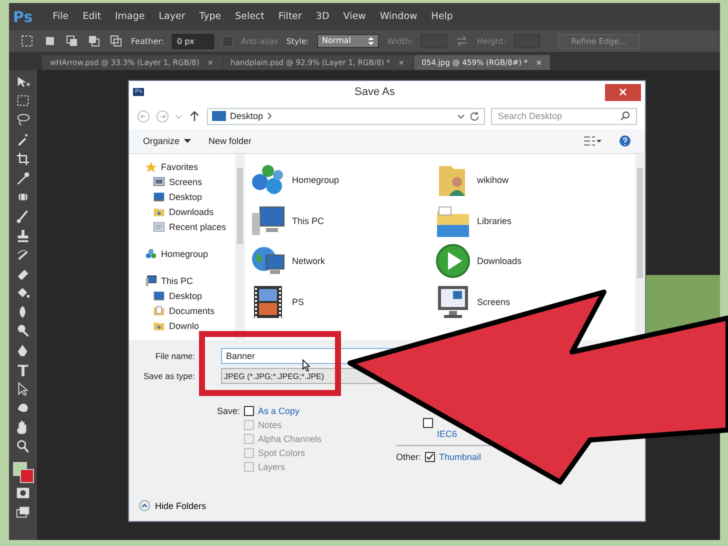 This screenshot has height=546, width=728. I want to click on nav-item: This PC, so click(190, 281).